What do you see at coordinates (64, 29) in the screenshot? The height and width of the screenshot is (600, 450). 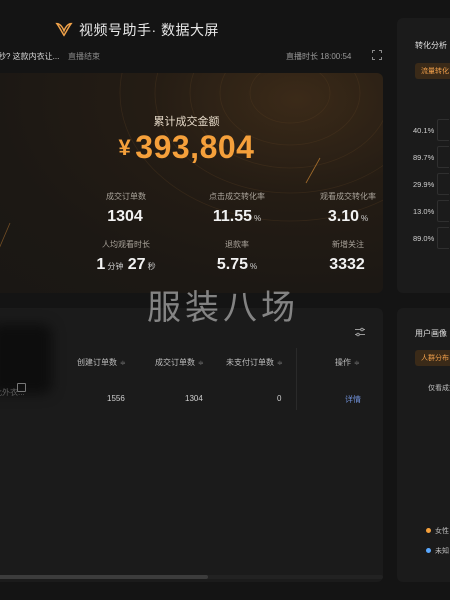 I see `logo-icon` at bounding box center [64, 29].